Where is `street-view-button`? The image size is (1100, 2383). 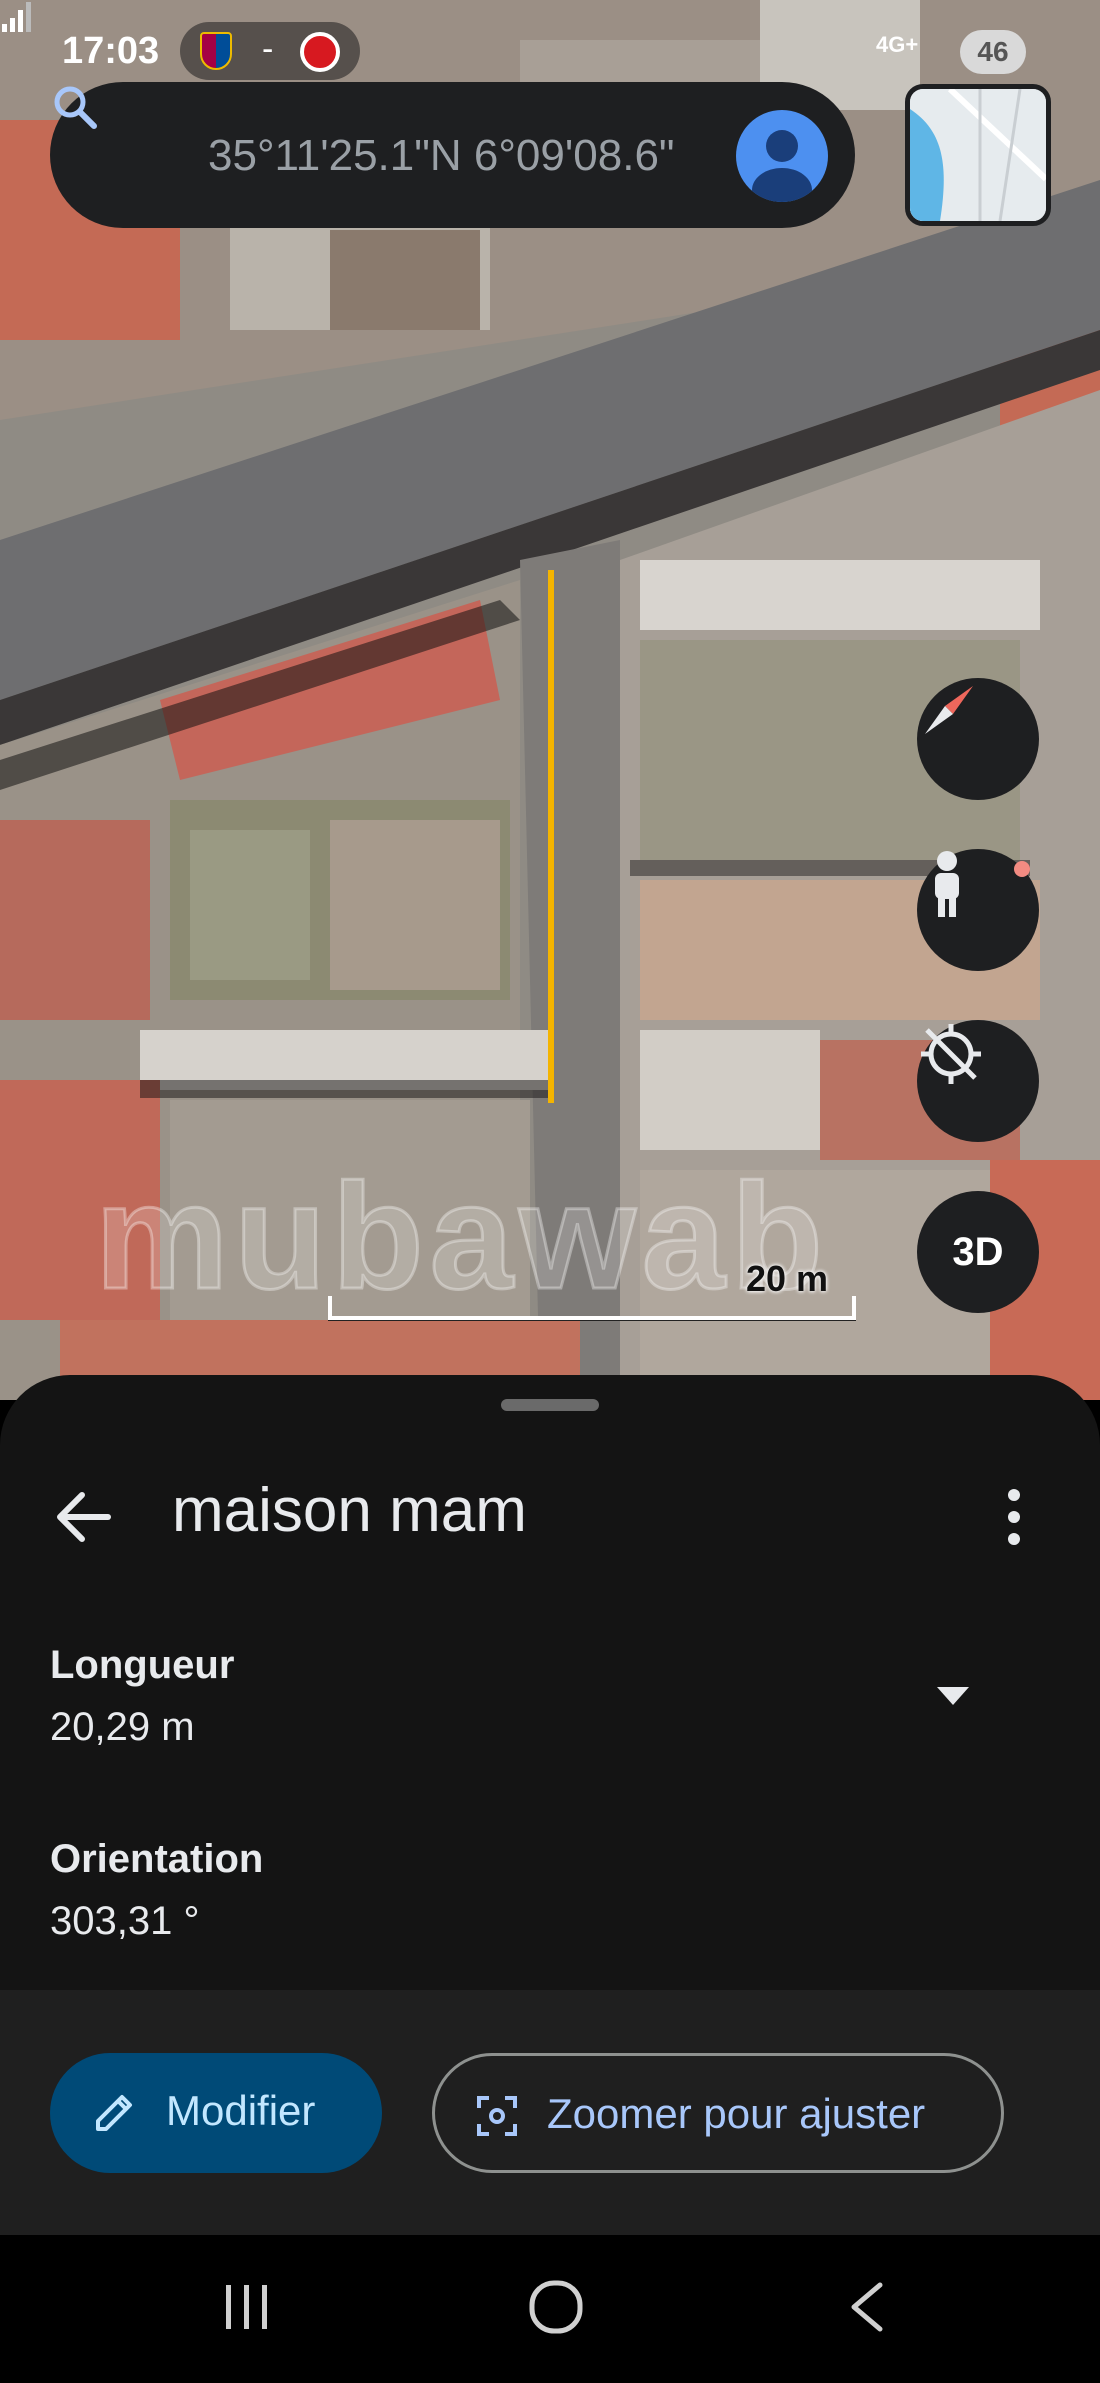 street-view-button is located at coordinates (978, 910).